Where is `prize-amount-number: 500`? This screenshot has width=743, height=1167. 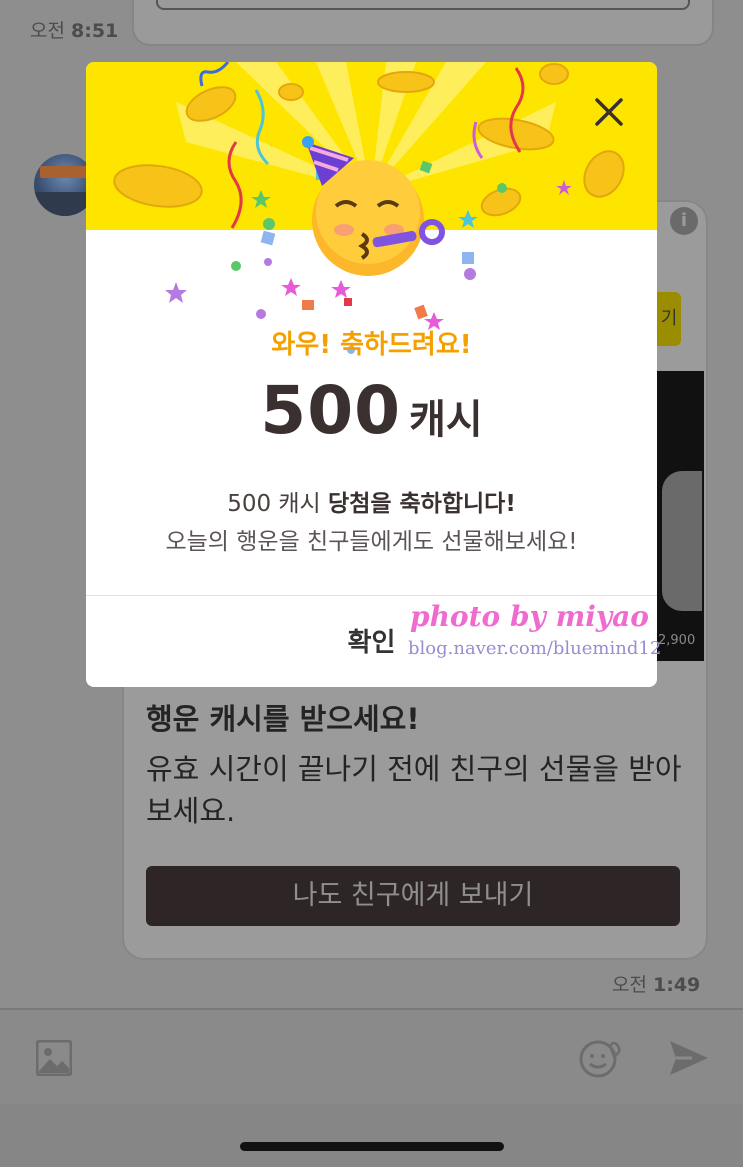
prize-amount-number: 500 is located at coordinates (331, 410).